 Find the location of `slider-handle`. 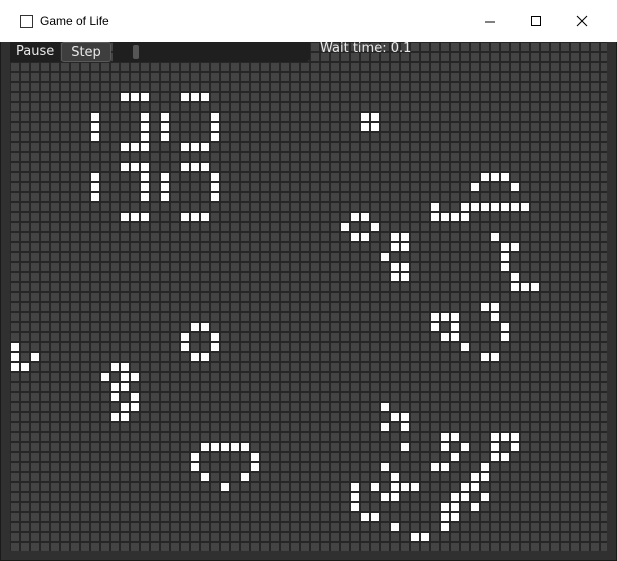

slider-handle is located at coordinates (136, 52).